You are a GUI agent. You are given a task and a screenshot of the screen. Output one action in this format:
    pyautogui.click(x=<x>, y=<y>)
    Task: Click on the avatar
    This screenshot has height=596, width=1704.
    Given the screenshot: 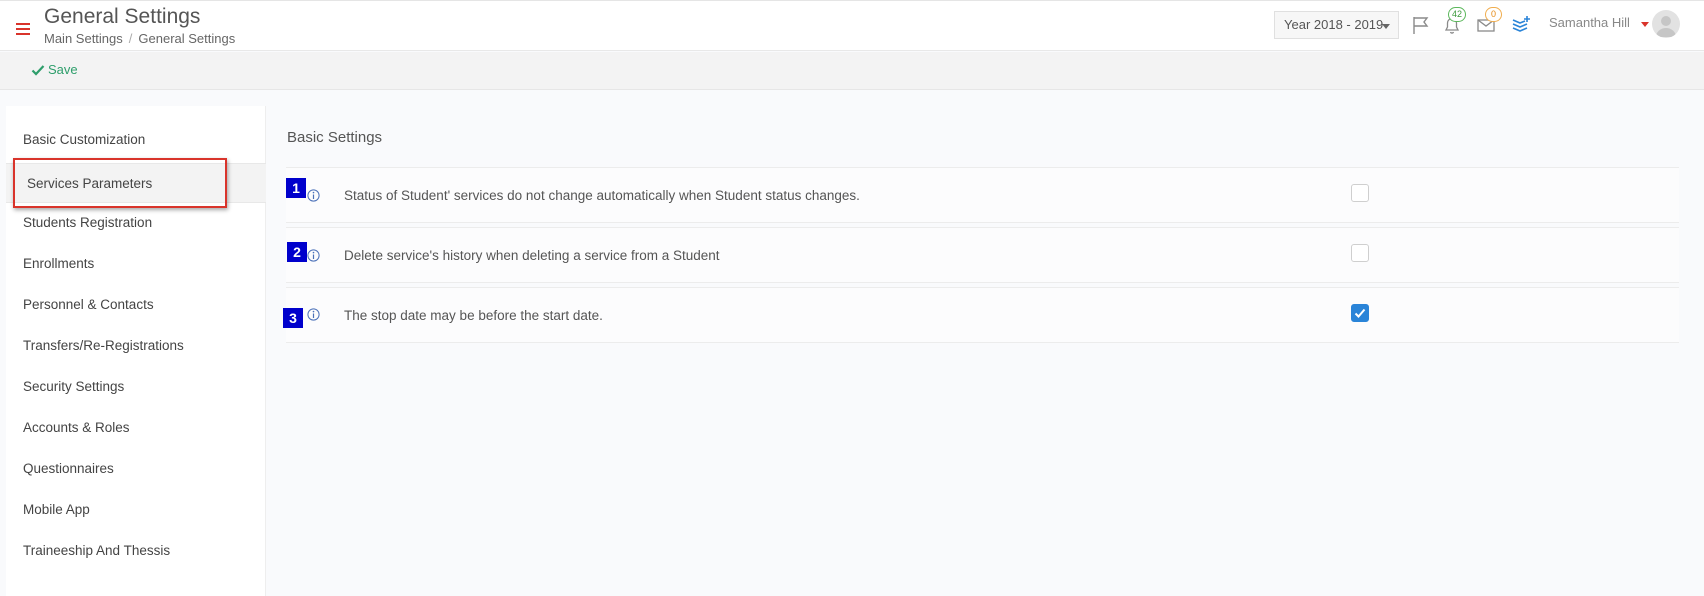 What is the action you would take?
    pyautogui.click(x=1666, y=24)
    